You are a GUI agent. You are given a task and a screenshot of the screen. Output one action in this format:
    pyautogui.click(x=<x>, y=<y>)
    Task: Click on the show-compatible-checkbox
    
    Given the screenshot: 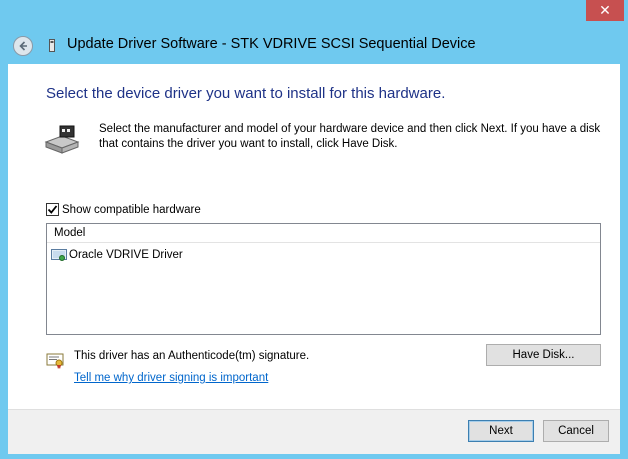 What is the action you would take?
    pyautogui.click(x=52, y=209)
    